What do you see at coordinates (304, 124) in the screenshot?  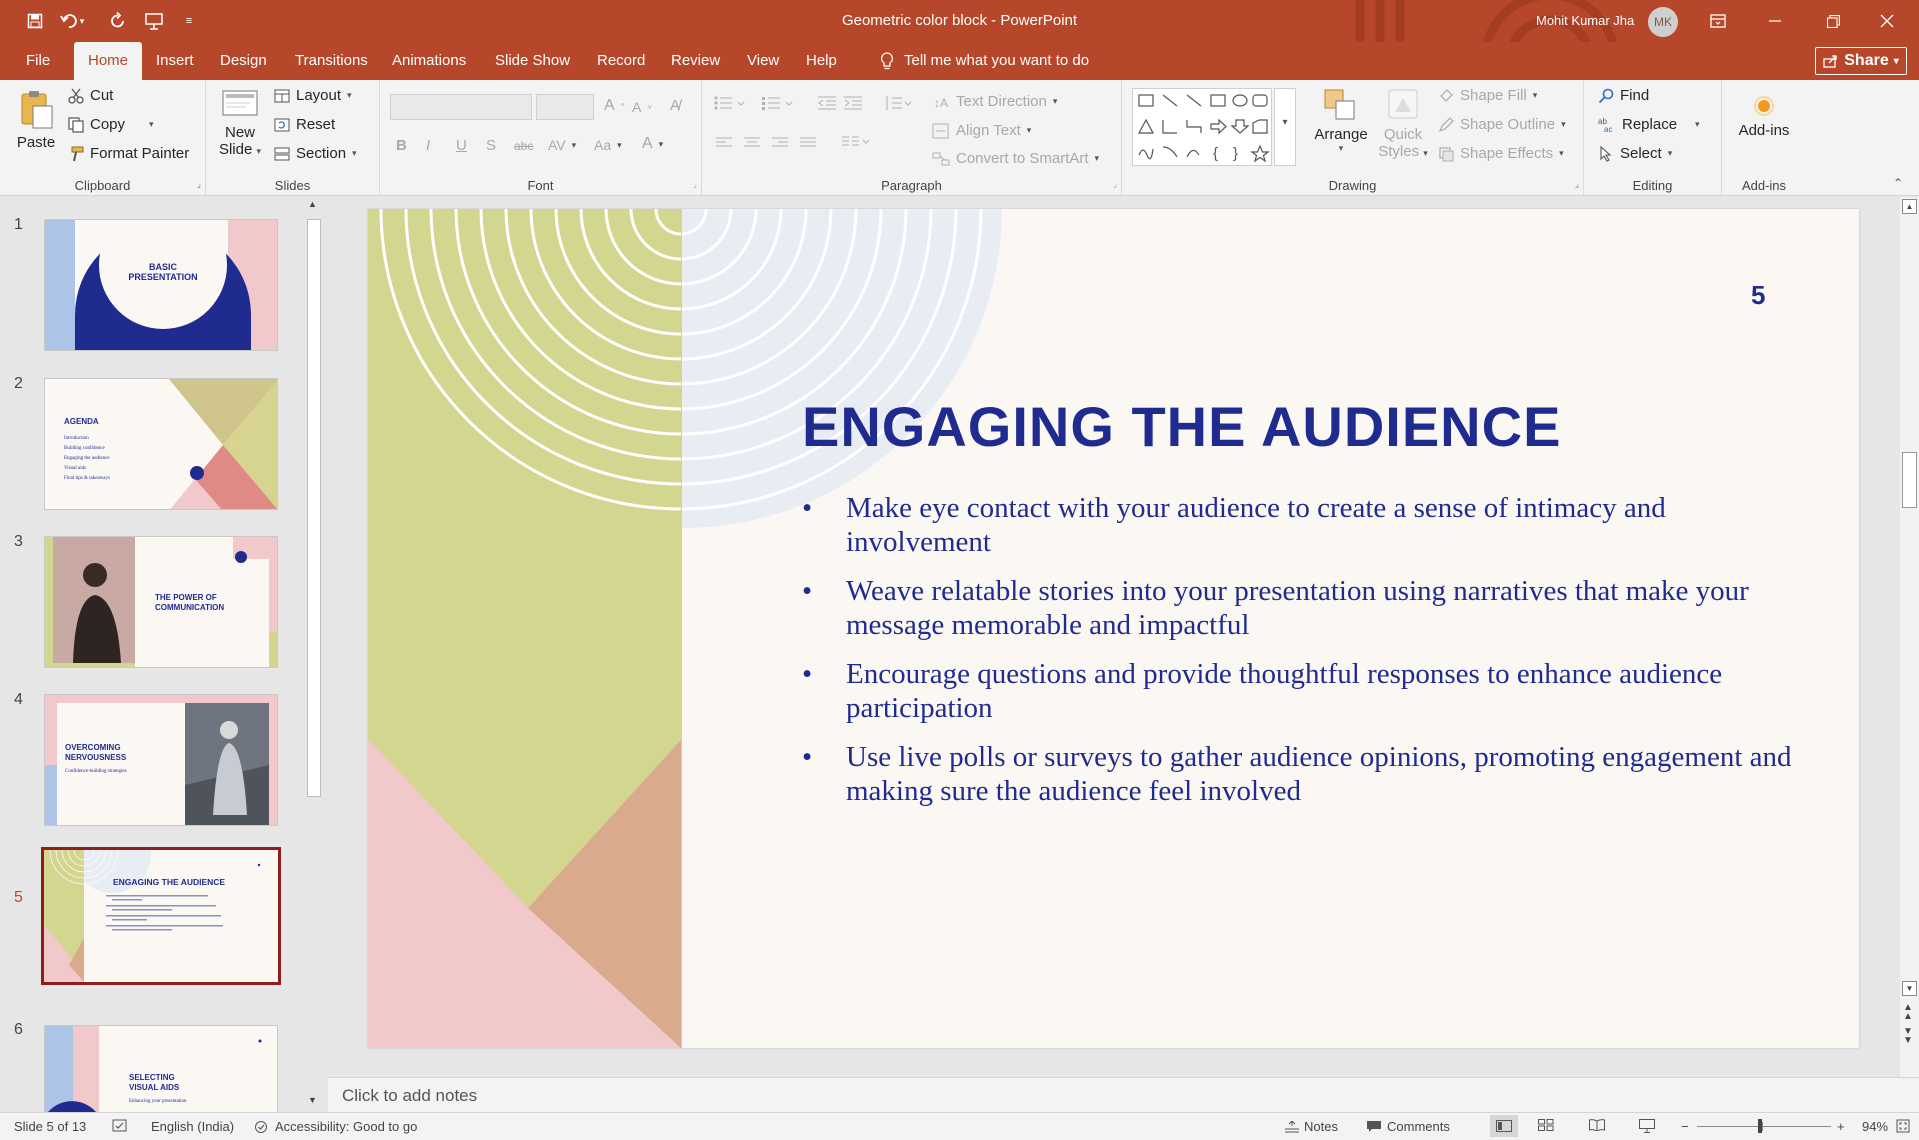 I see `reset-button: Reset` at bounding box center [304, 124].